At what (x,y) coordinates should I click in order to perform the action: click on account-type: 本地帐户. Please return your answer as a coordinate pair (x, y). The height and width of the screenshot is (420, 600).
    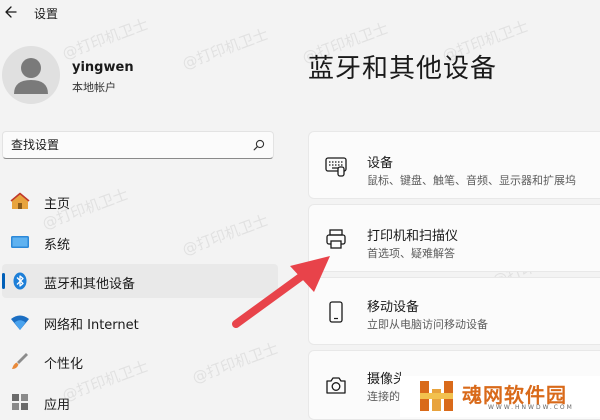
    Looking at the image, I should click on (94, 87).